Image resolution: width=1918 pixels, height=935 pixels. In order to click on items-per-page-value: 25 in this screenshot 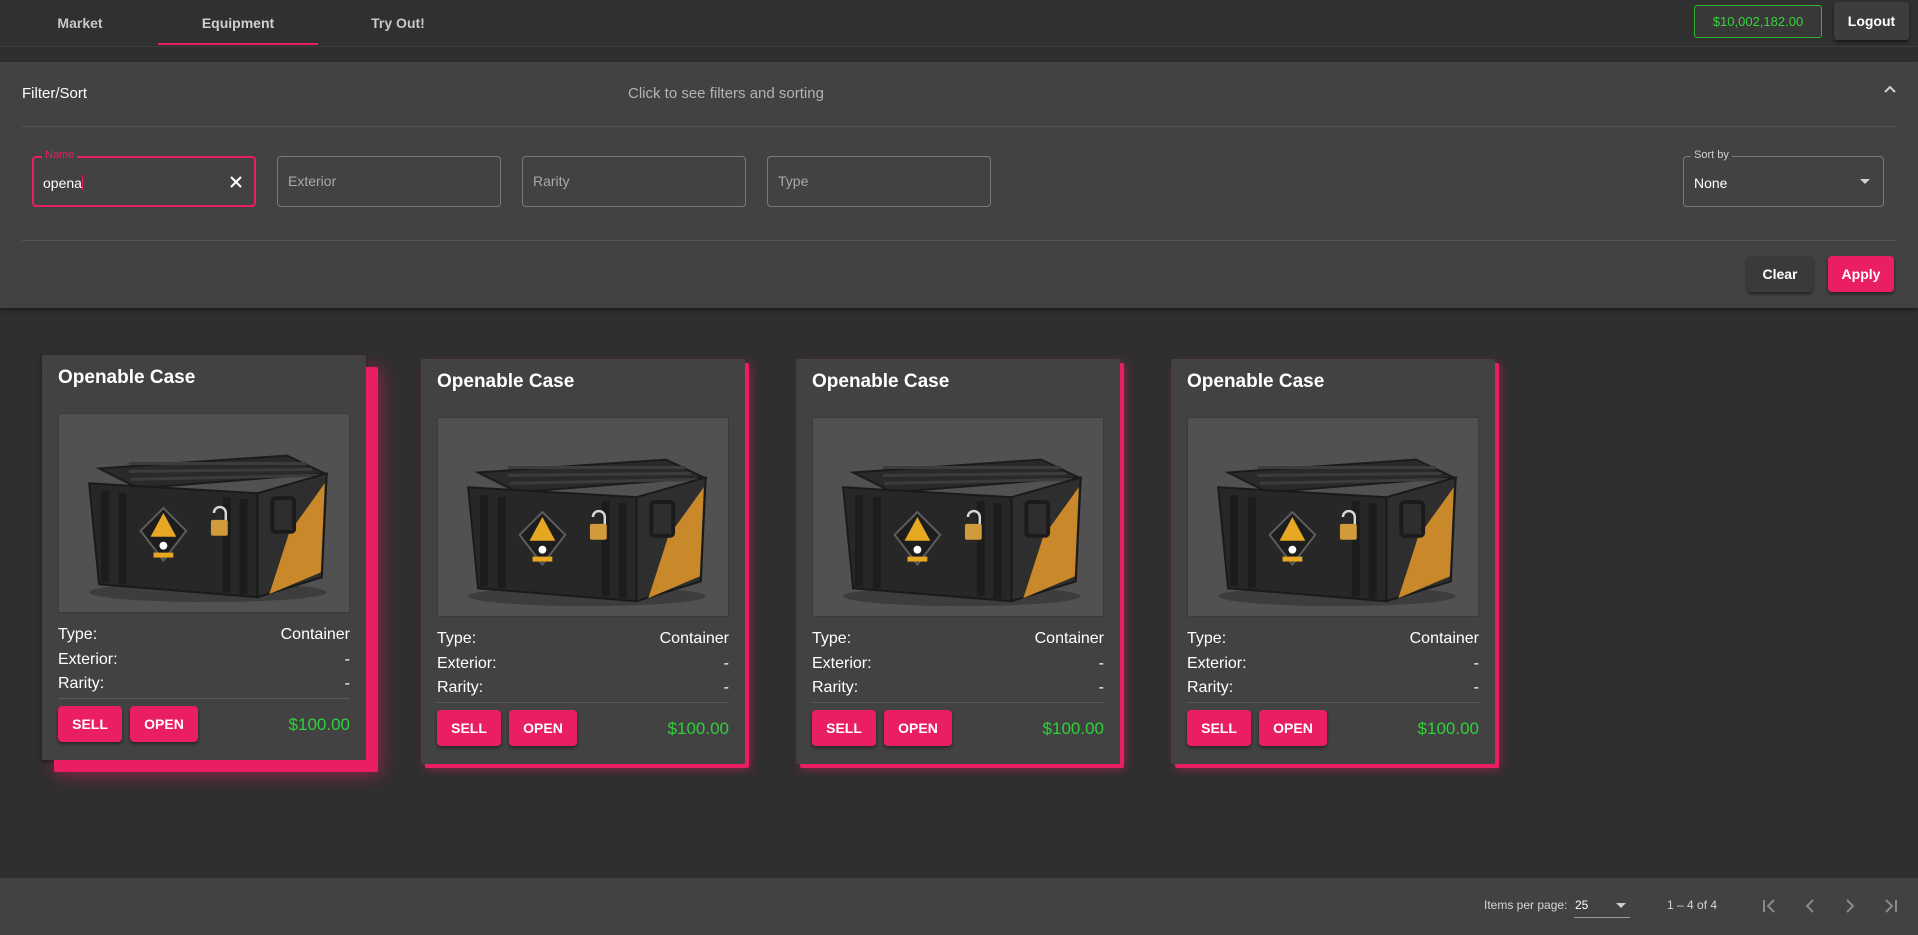, I will do `click(1582, 905)`.